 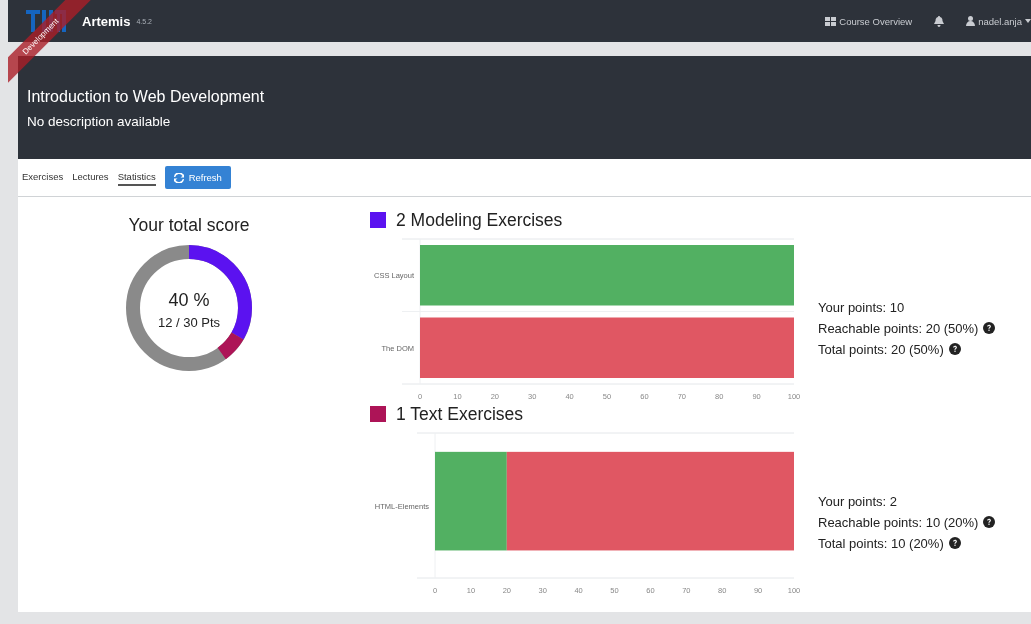 What do you see at coordinates (898, 522) in the screenshot?
I see `reachable-points: Reachable points: 10 (20%)` at bounding box center [898, 522].